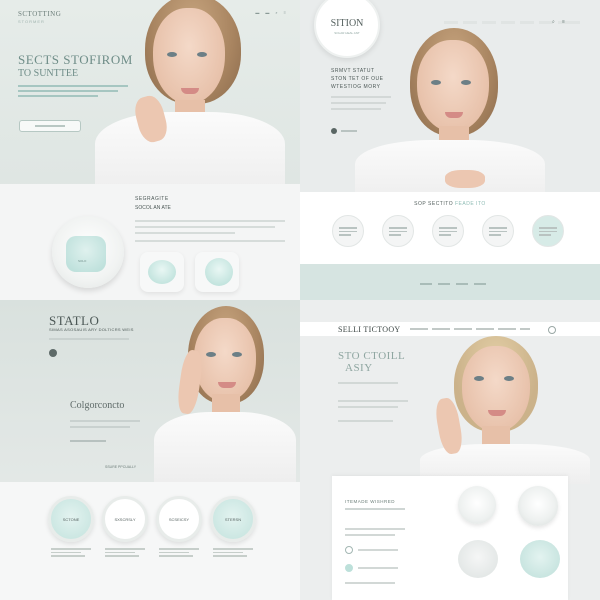  What do you see at coordinates (88, 441) in the screenshot?
I see `small-caption` at bounding box center [88, 441].